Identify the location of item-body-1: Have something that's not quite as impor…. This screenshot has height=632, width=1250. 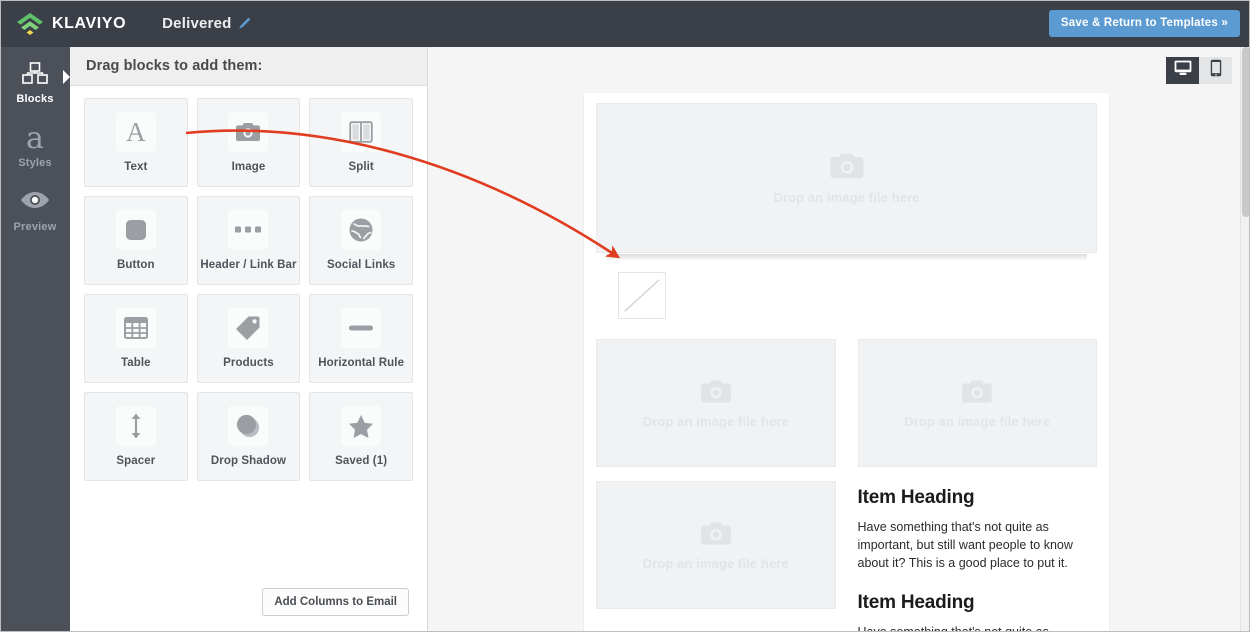
(978, 545).